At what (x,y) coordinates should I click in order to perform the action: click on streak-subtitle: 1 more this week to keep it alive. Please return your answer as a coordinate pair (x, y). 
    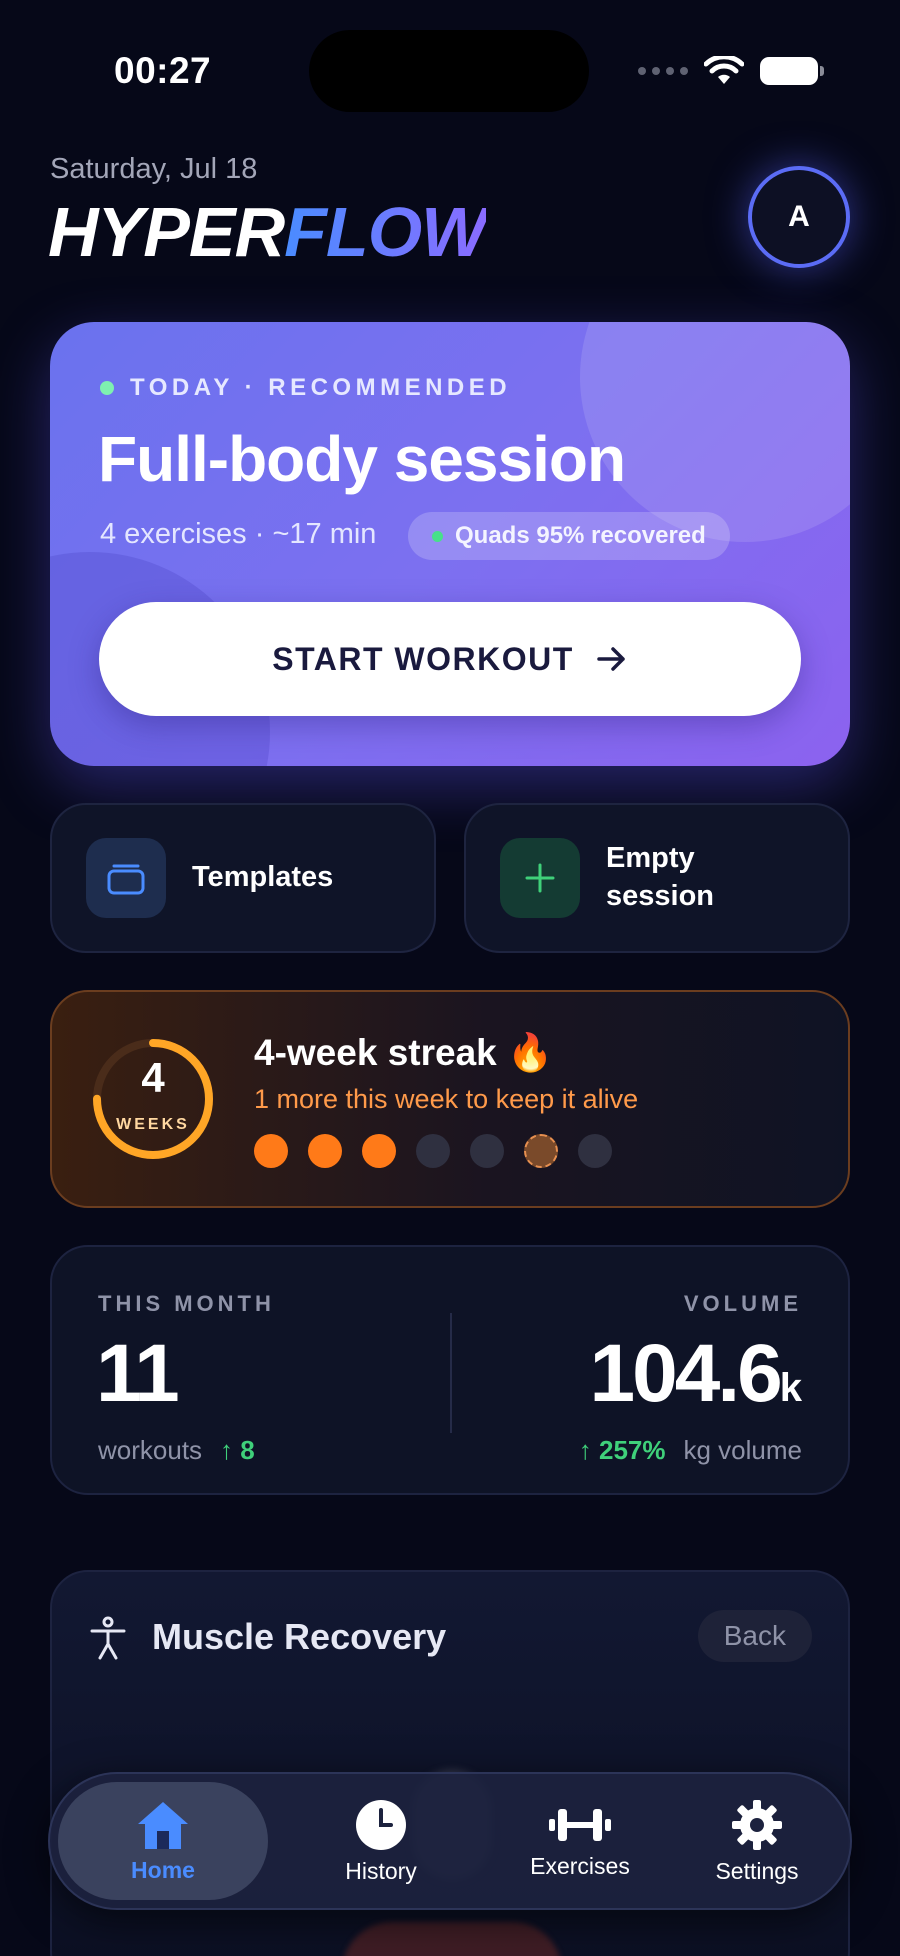
    Looking at the image, I should click on (446, 1099).